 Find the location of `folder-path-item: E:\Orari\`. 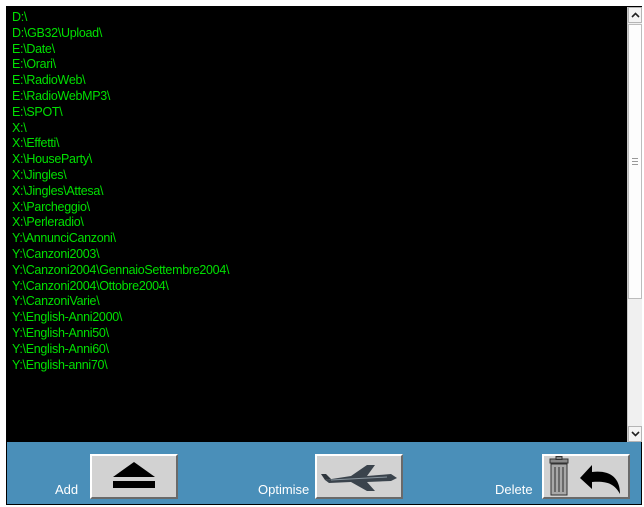

folder-path-item: E:\Orari\ is located at coordinates (318, 65).